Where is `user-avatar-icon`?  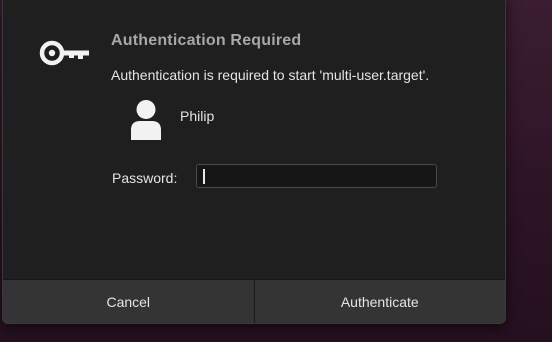 user-avatar-icon is located at coordinates (146, 120).